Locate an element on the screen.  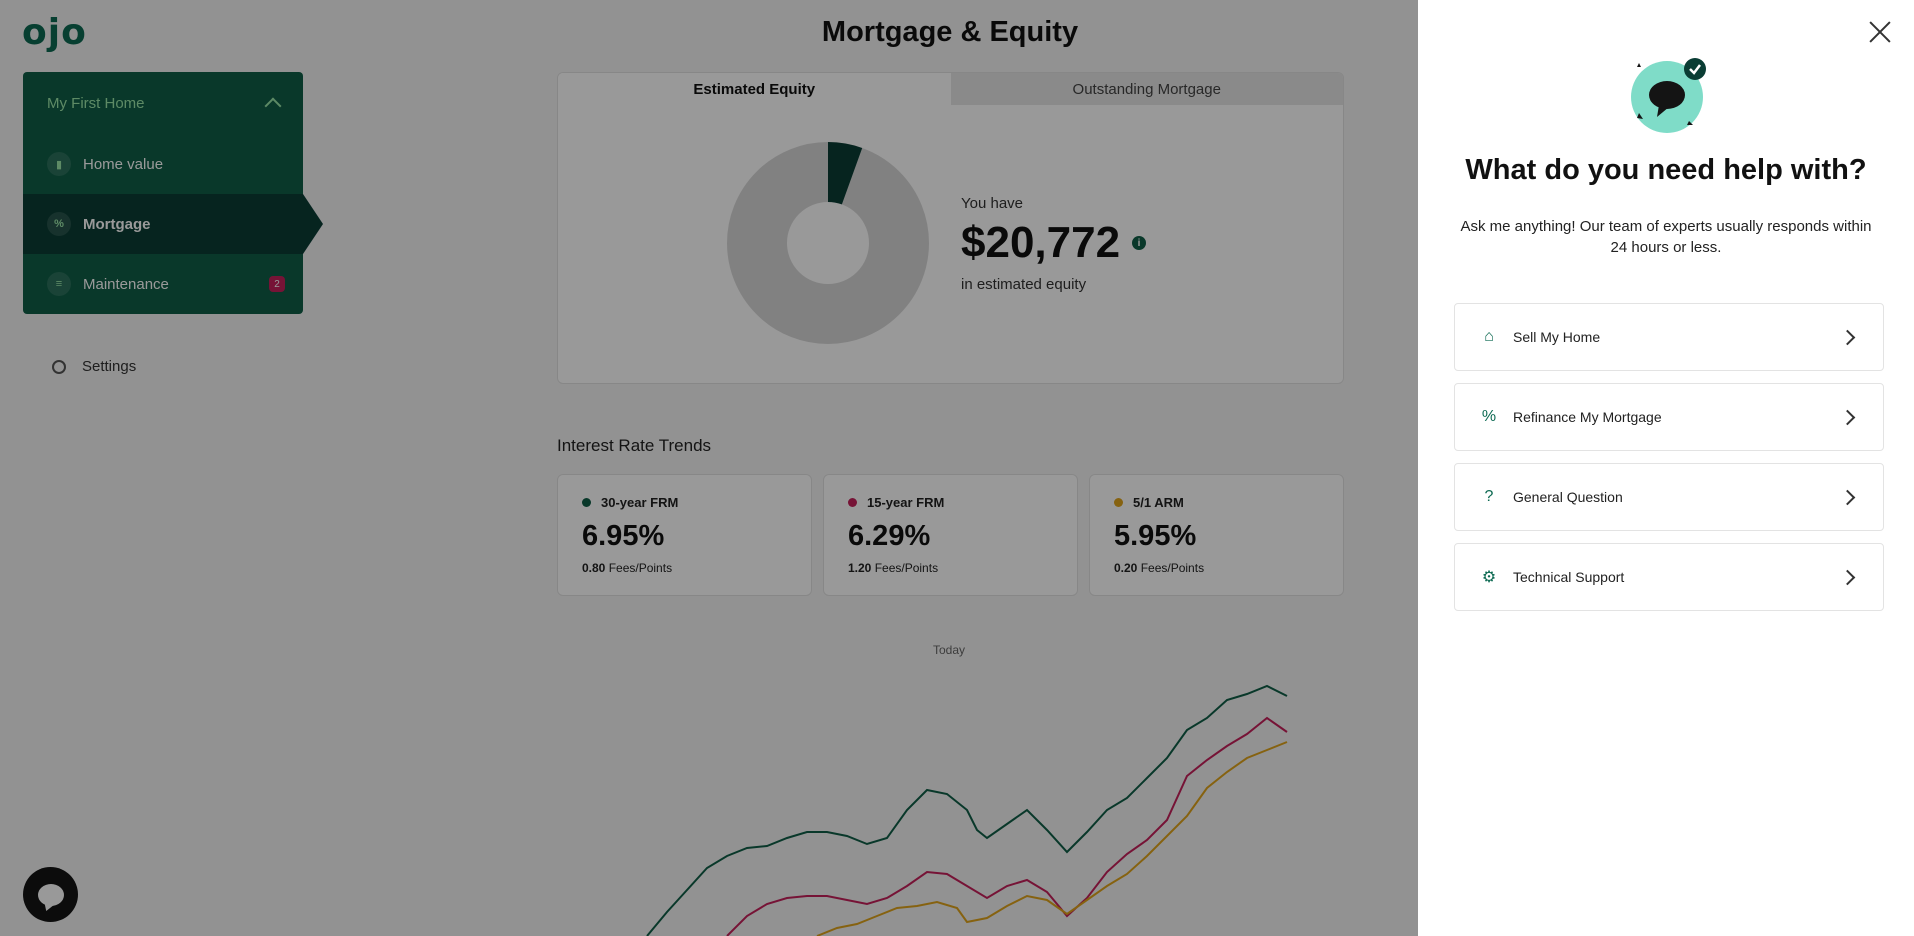
option-label: Technical Support is located at coordinates (1569, 577).